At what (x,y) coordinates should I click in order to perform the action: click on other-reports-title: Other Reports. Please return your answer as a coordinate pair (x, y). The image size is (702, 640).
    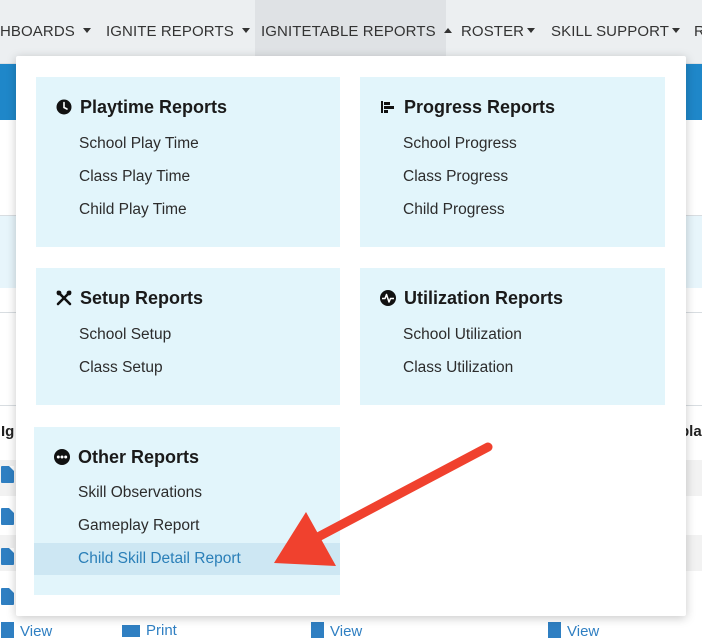
    Looking at the image, I should click on (126, 457).